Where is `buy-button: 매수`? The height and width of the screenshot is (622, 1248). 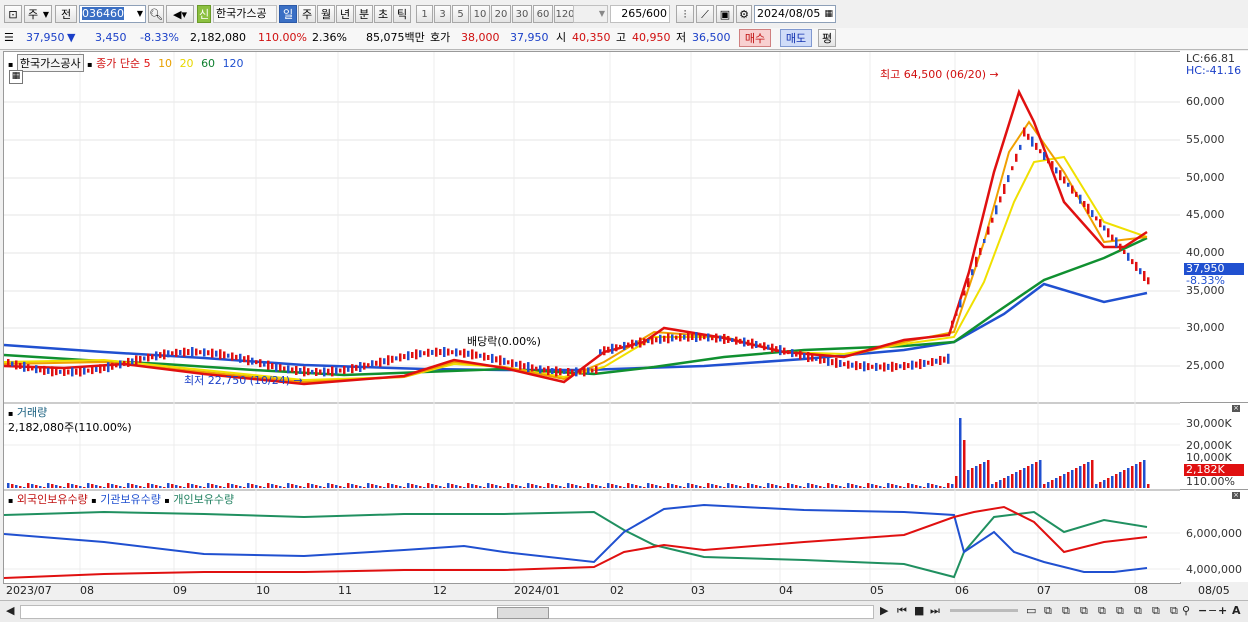 buy-button: 매수 is located at coordinates (755, 38).